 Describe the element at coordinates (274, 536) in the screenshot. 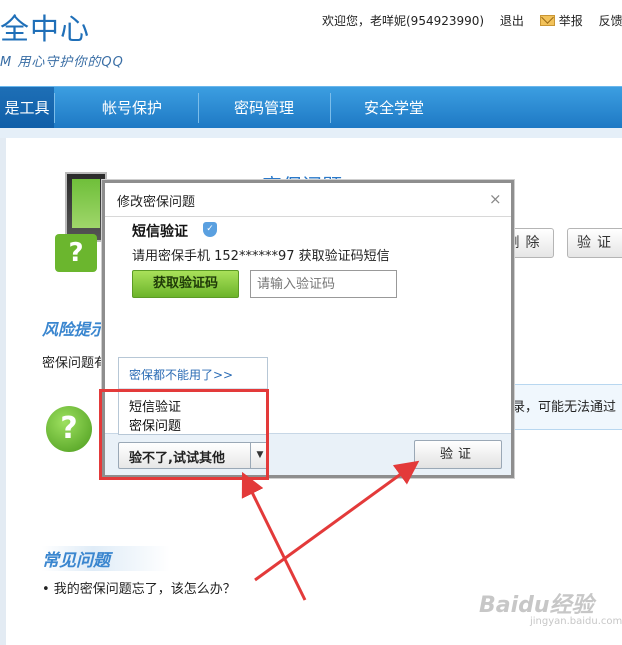

I see `annotation-arrow-left` at that location.